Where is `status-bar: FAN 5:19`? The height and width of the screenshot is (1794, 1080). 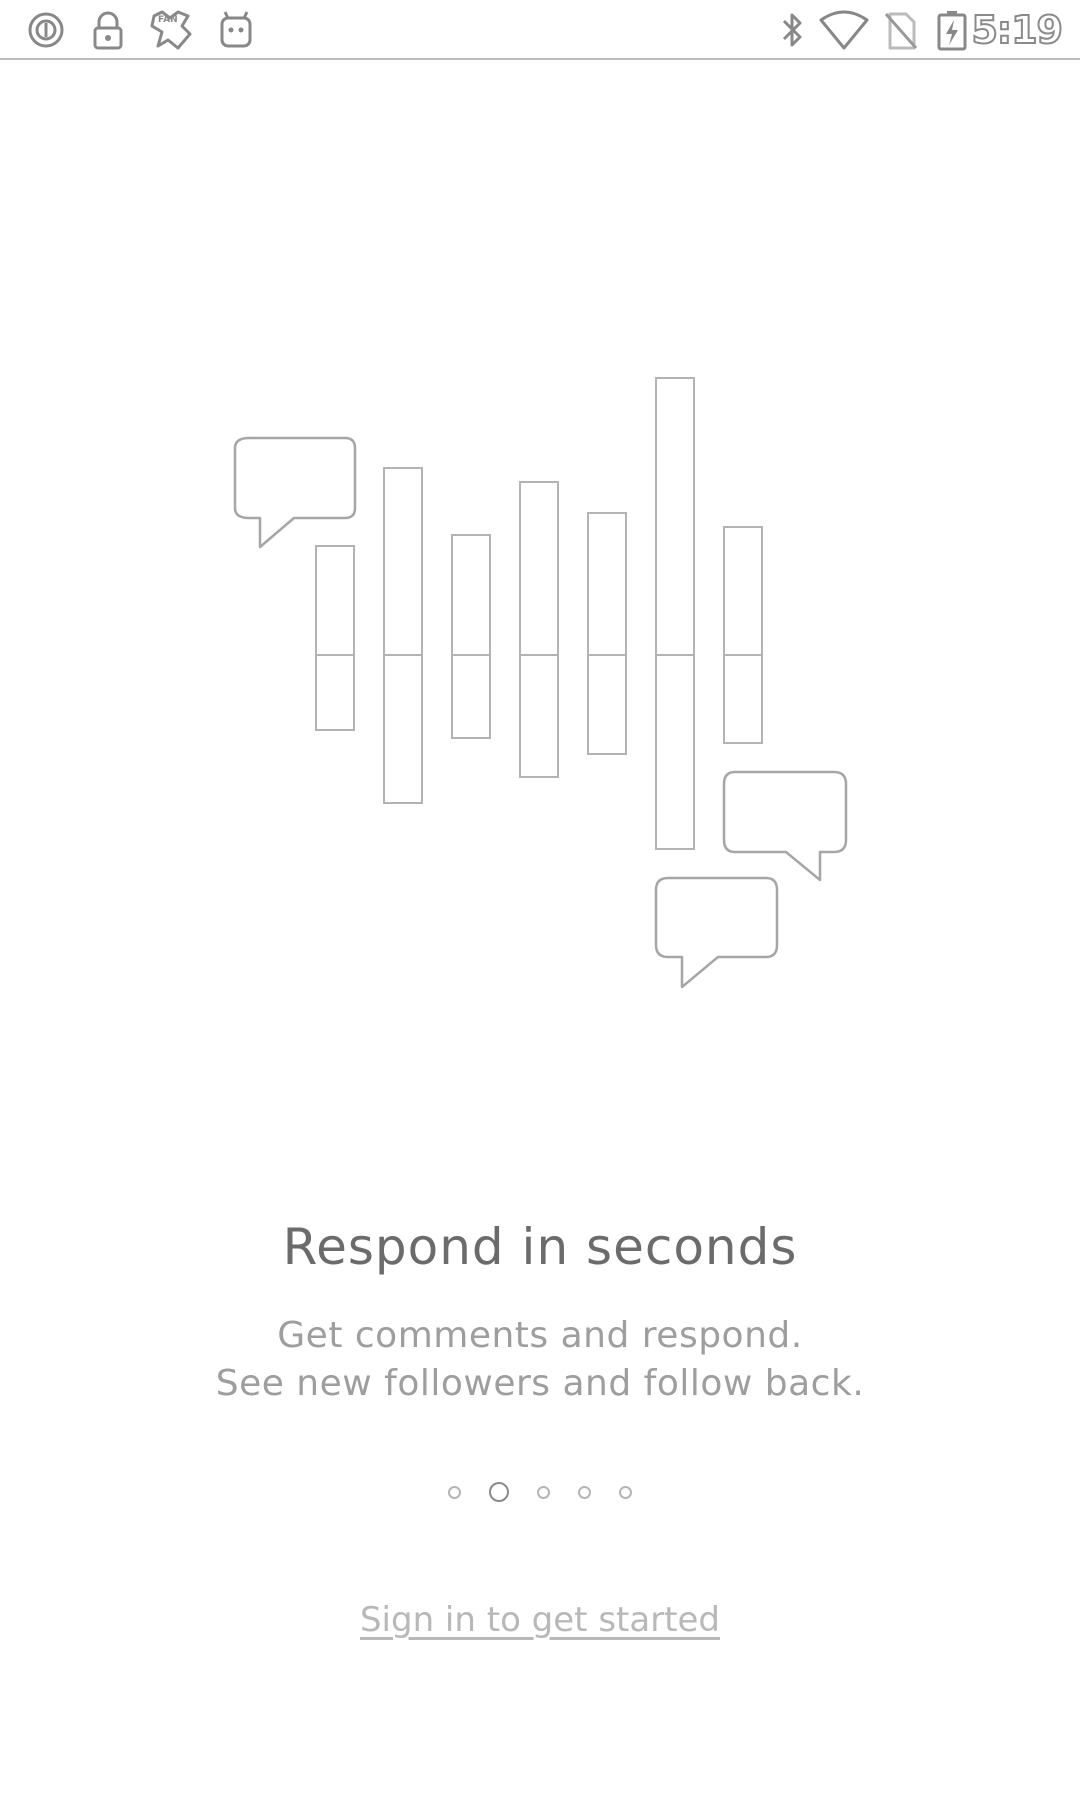
status-bar: FAN 5:19 is located at coordinates (540, 30).